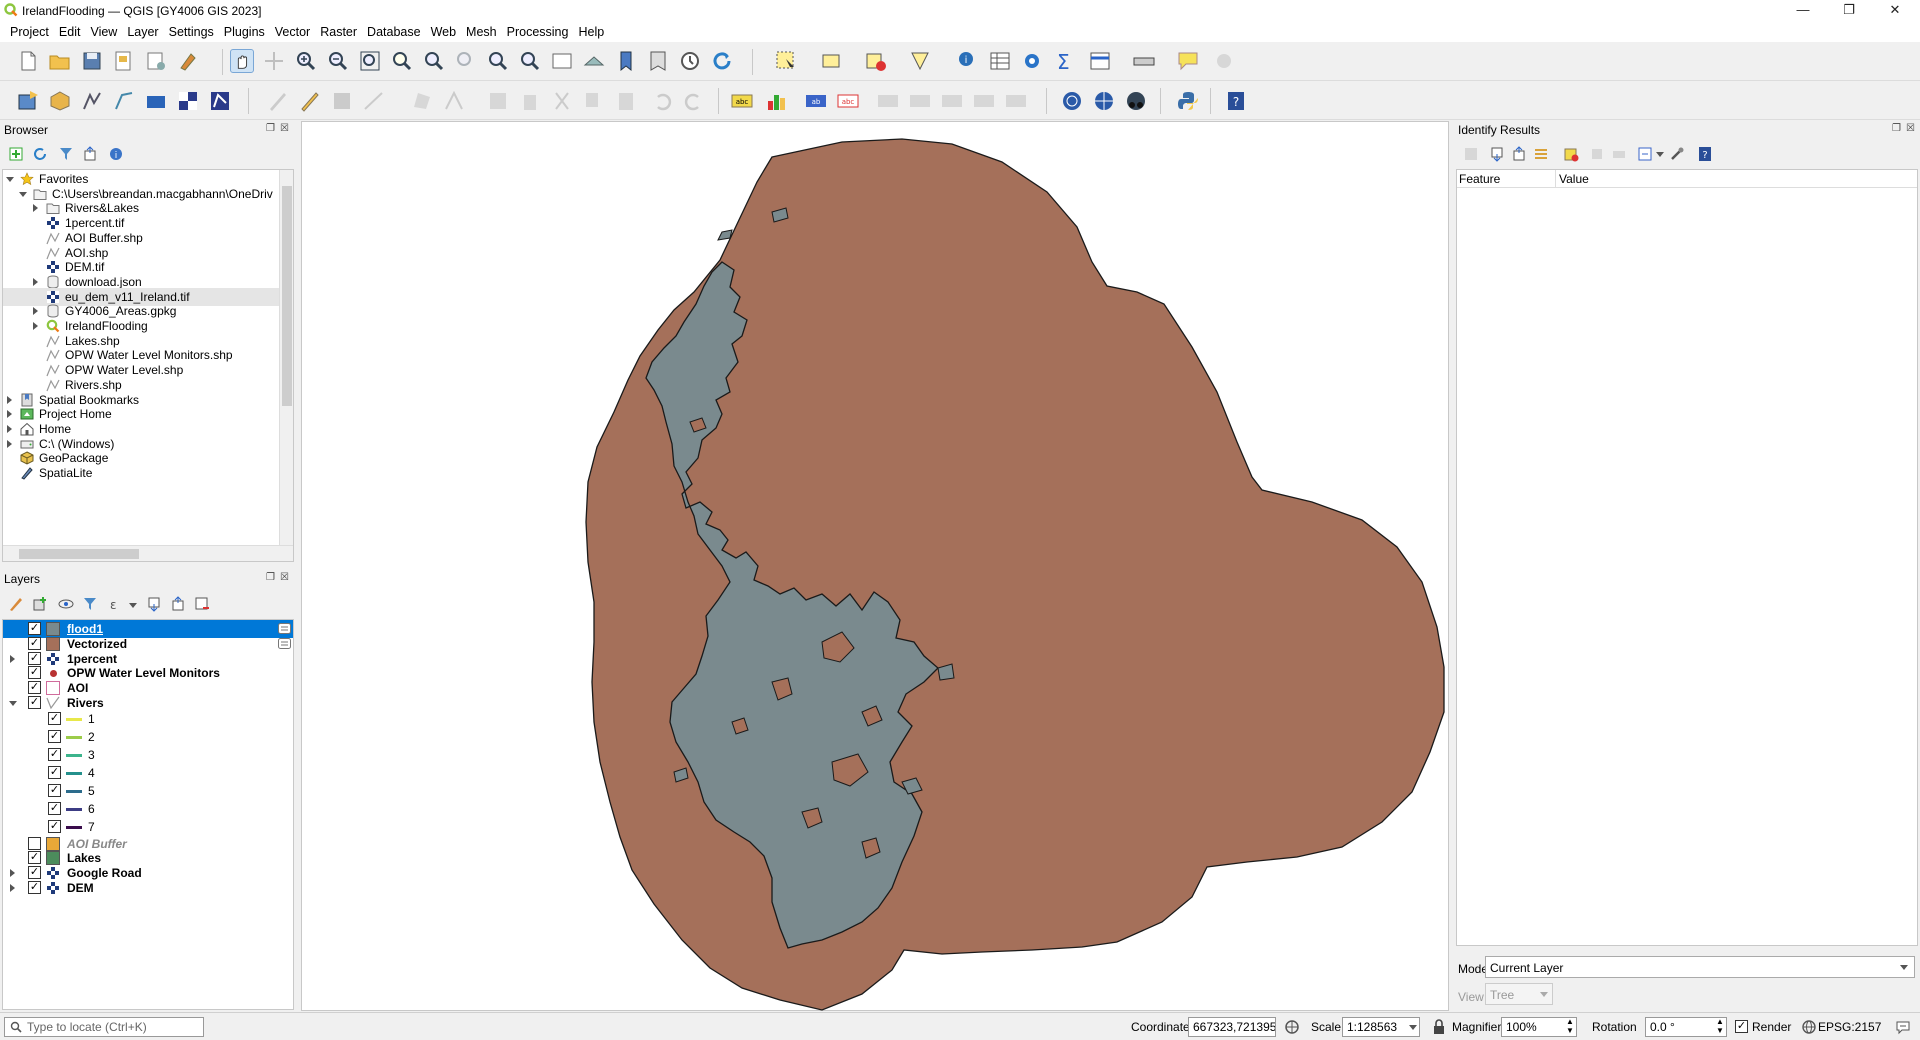  Describe the element at coordinates (142, 30) in the screenshot. I see `menu-layer: Layer` at that location.